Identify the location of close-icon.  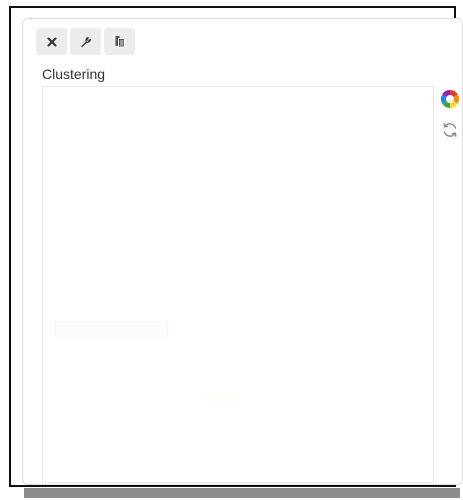
(51, 41).